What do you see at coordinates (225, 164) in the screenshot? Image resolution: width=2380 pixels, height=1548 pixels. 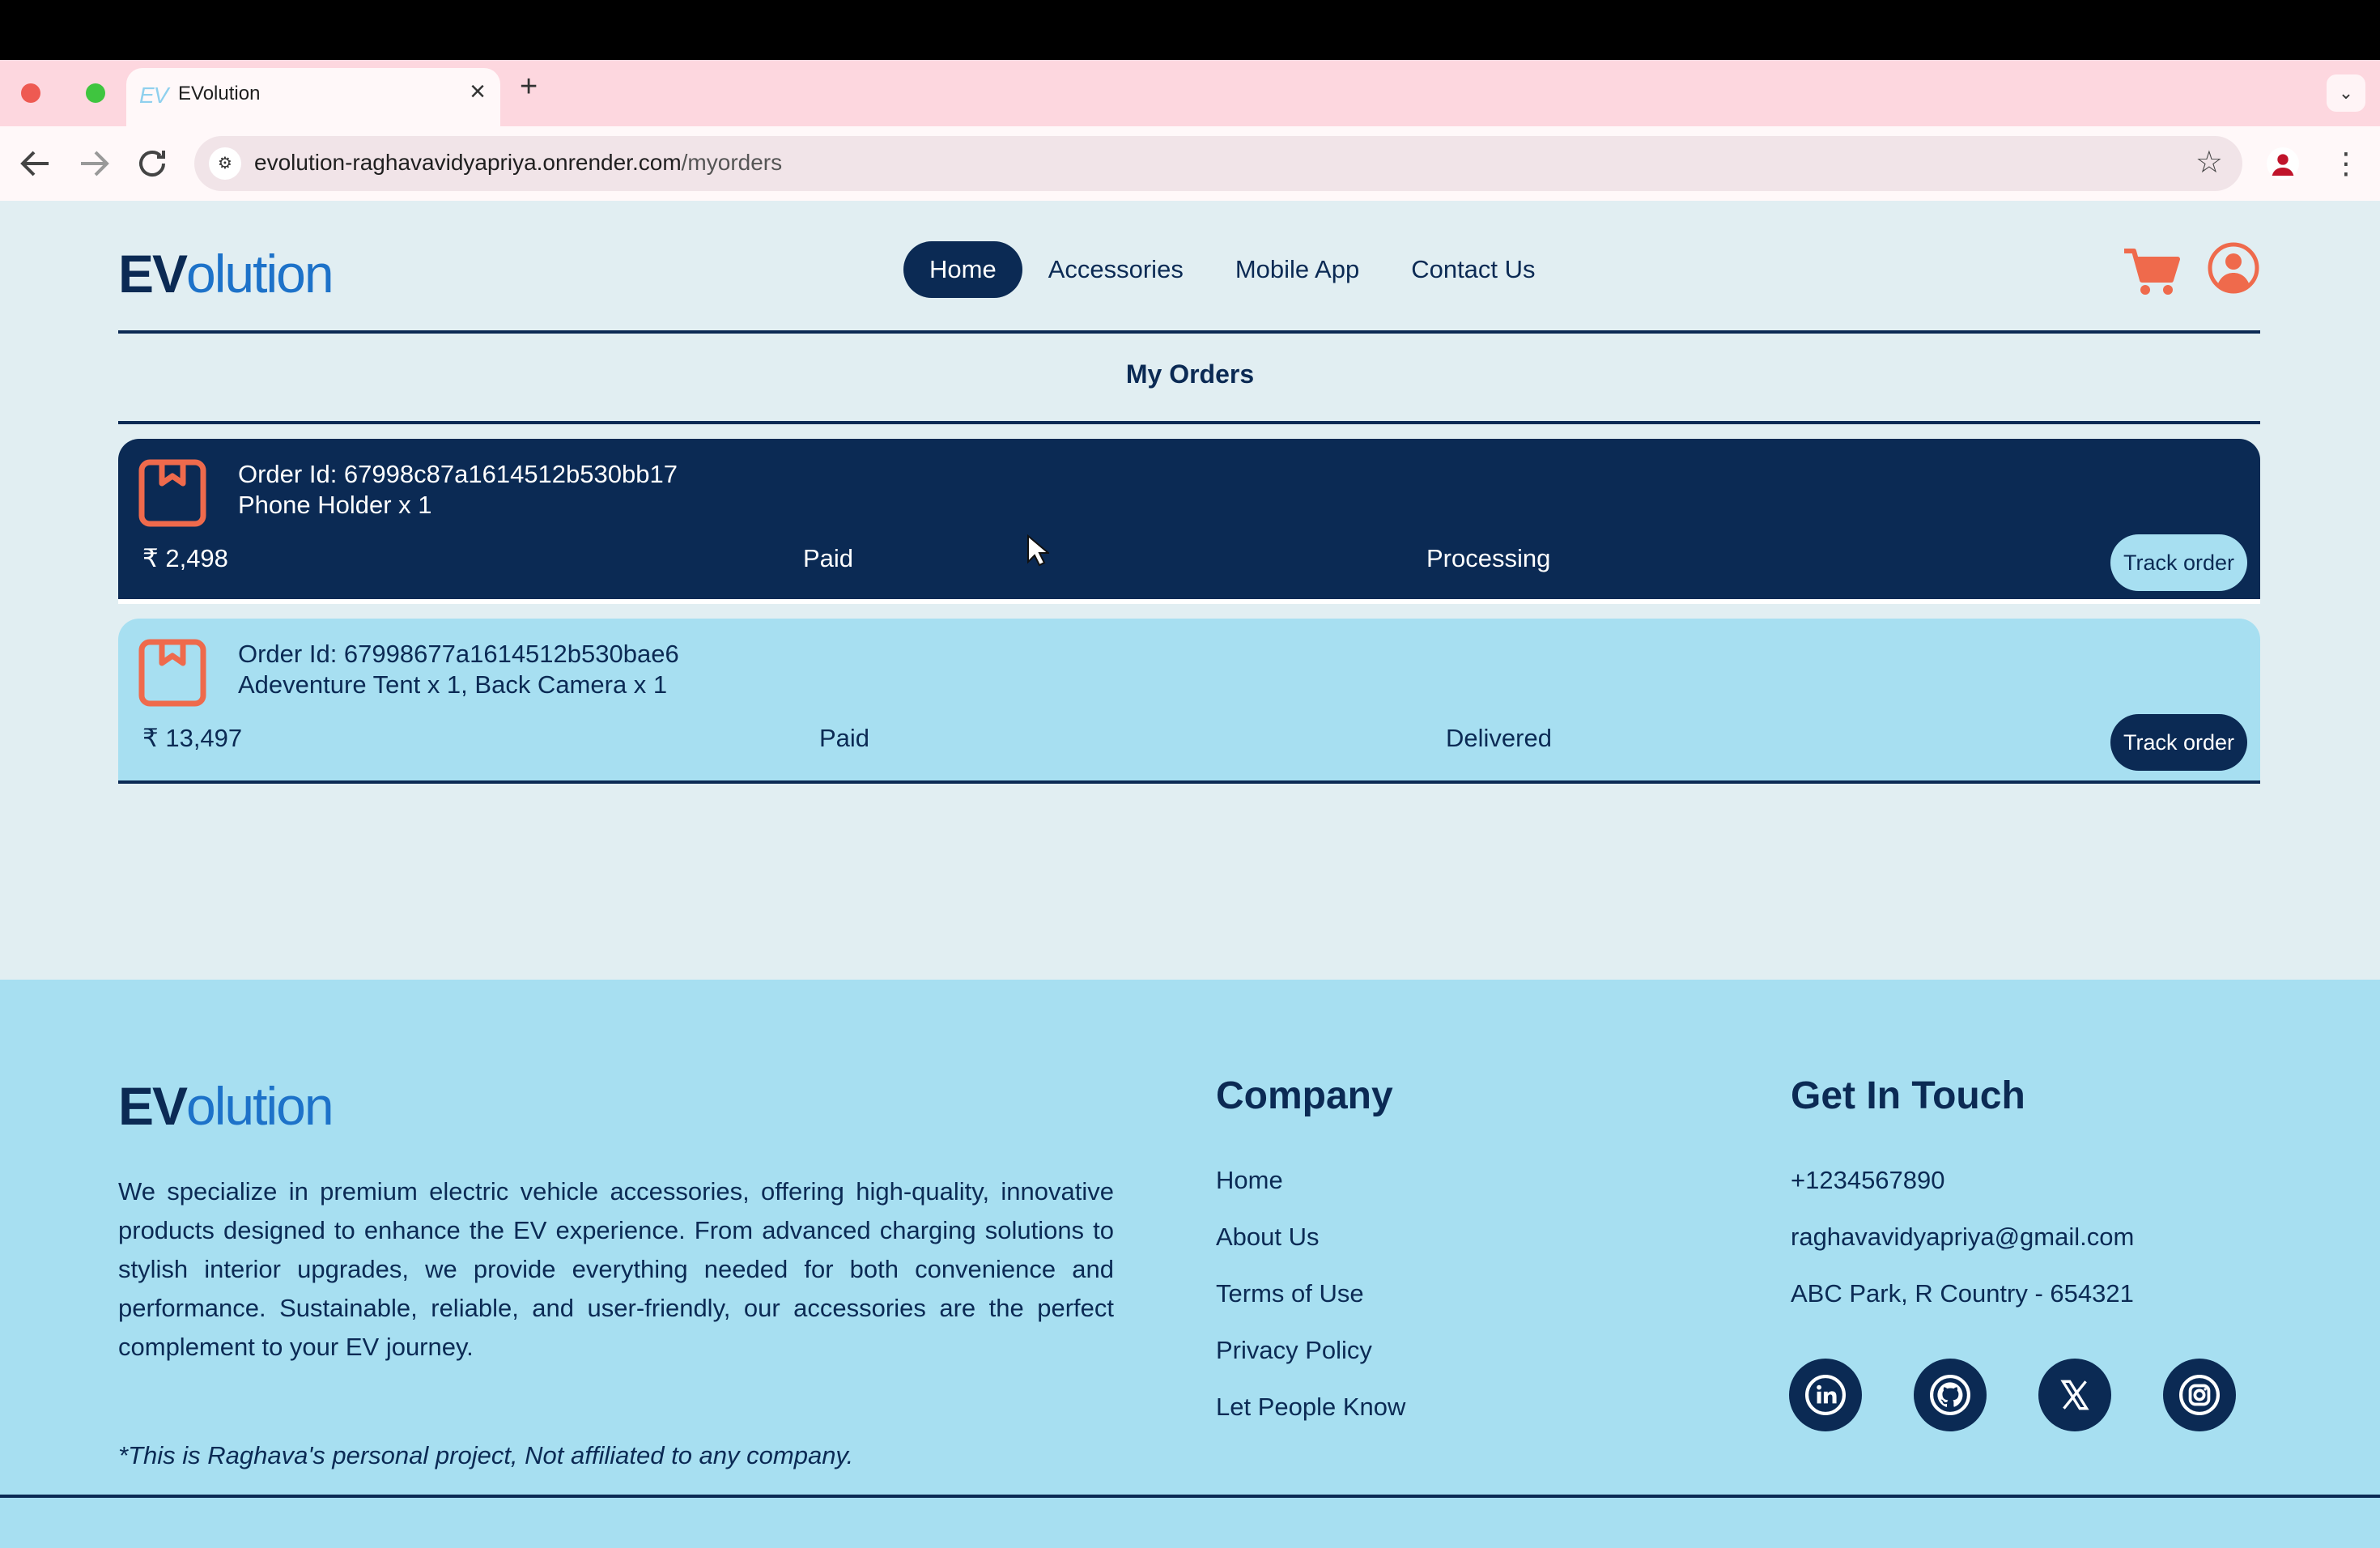 I see `site-settings-icon: ⚙` at bounding box center [225, 164].